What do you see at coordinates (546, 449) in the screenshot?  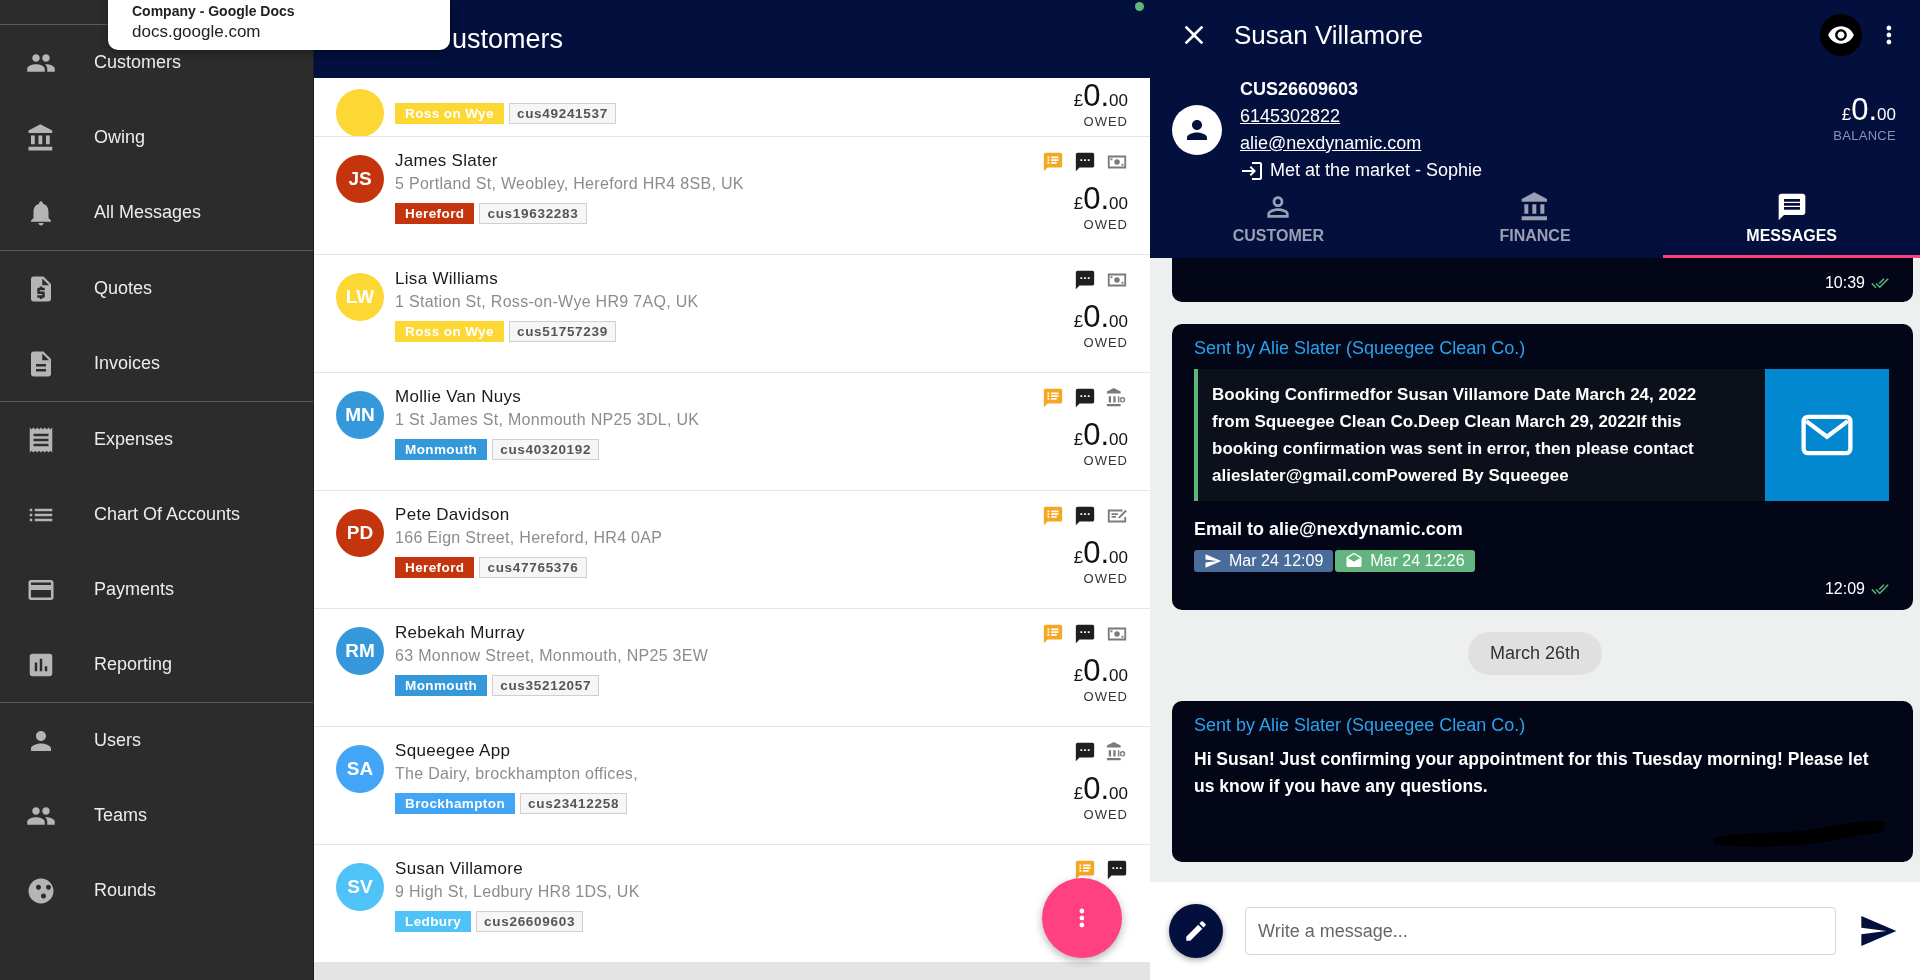 I see `customer-code: cus40320192` at bounding box center [546, 449].